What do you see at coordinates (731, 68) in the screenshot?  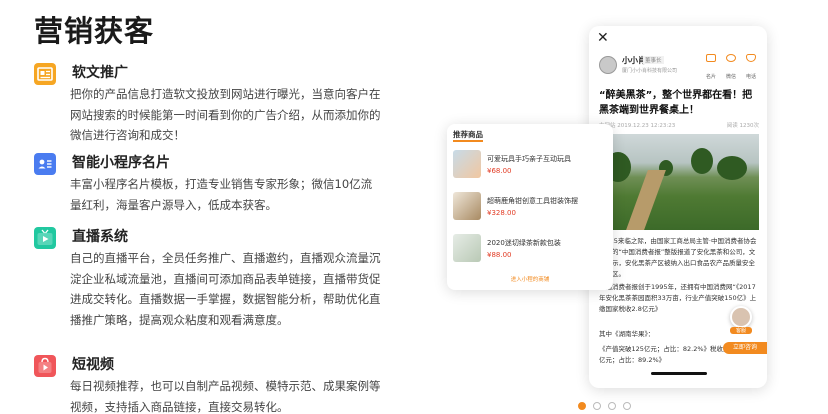 I see `wechat-action-button: 微信` at bounding box center [731, 68].